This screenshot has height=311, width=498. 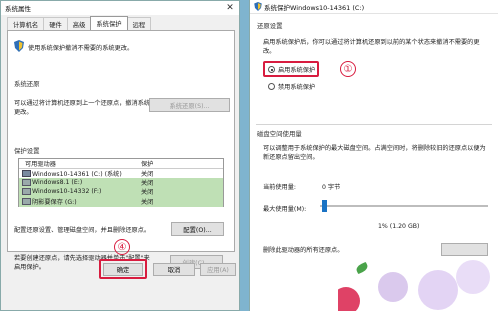 I want to click on disable-protection-option: 禁用系统保护, so click(x=291, y=86).